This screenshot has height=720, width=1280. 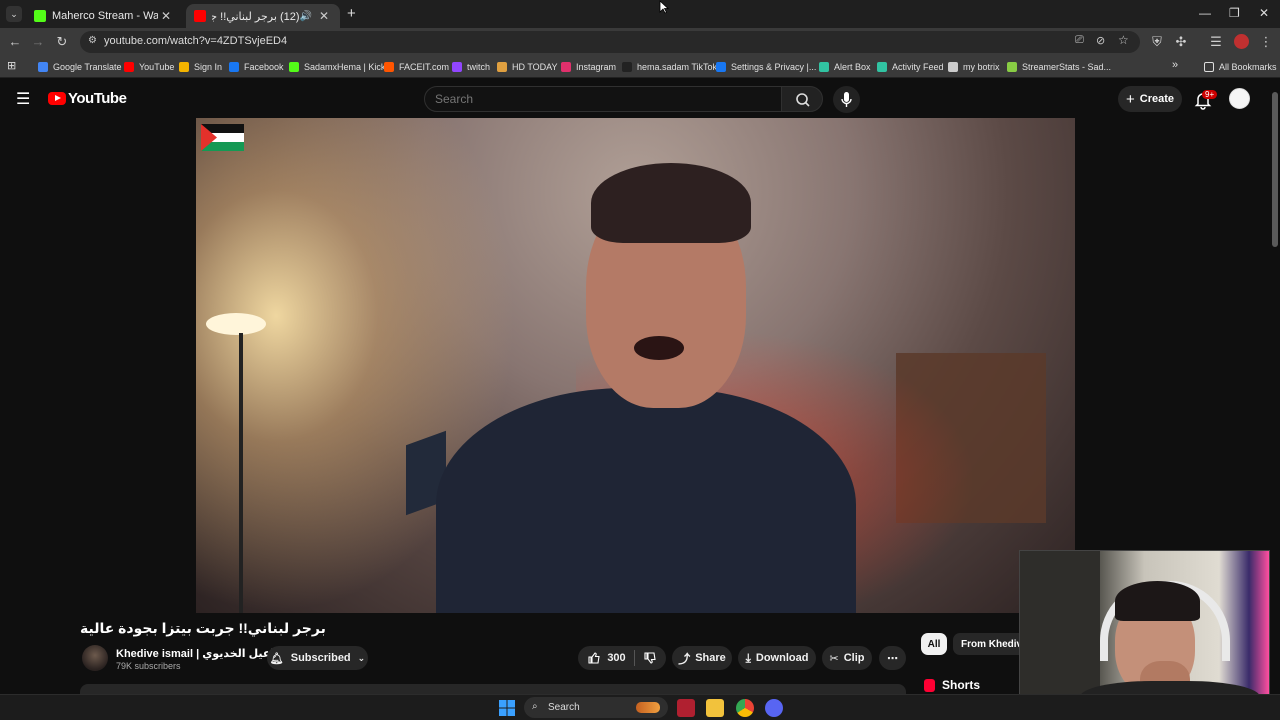 I want to click on bookmark-item: SadamxHema | Kick, so click(x=337, y=67).